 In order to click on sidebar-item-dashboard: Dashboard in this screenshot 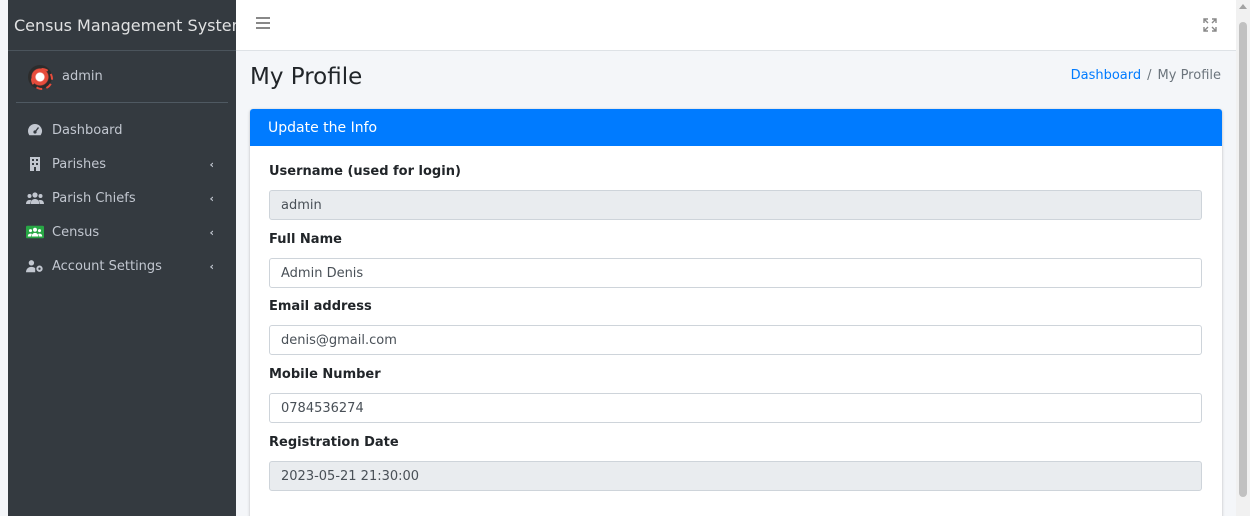, I will do `click(122, 130)`.